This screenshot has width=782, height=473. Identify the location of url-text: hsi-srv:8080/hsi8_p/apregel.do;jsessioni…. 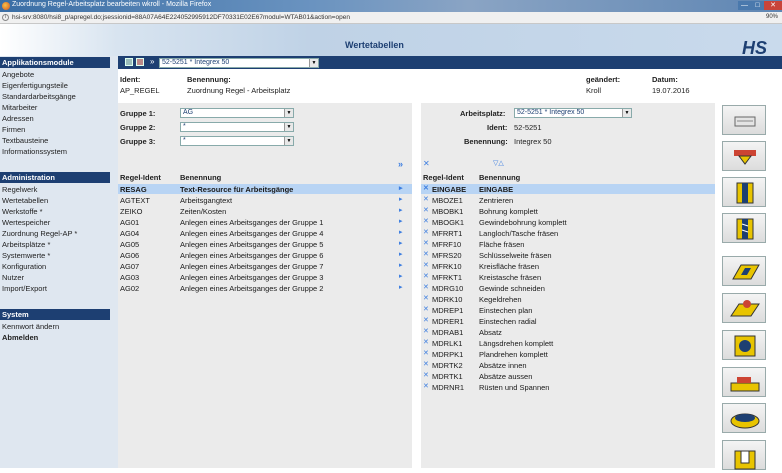
(181, 17).